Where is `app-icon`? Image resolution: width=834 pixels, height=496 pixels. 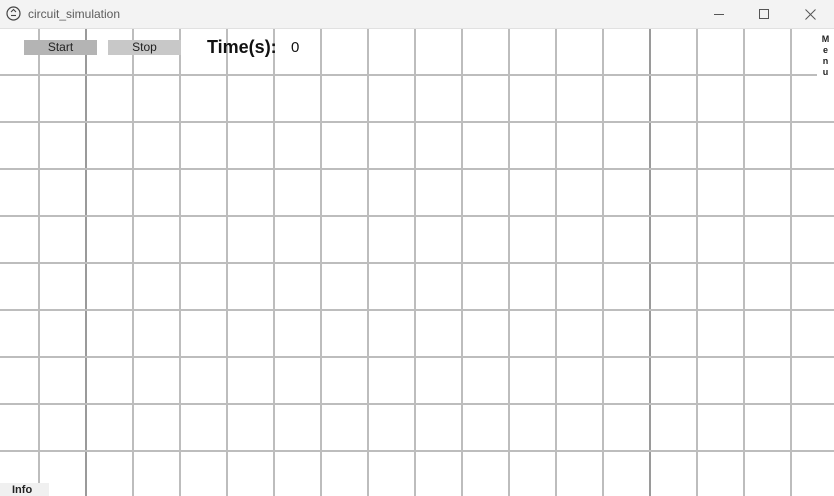 app-icon is located at coordinates (13, 13).